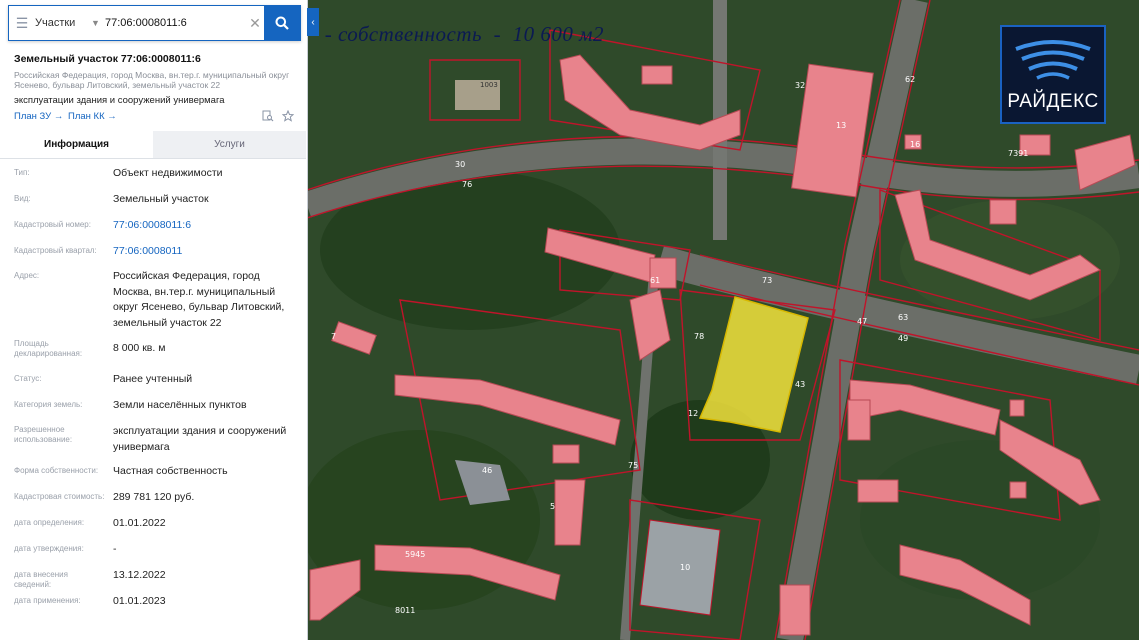 The image size is (1139, 640). What do you see at coordinates (489, 85) in the screenshot?
I see `map-label: 1003` at bounding box center [489, 85].